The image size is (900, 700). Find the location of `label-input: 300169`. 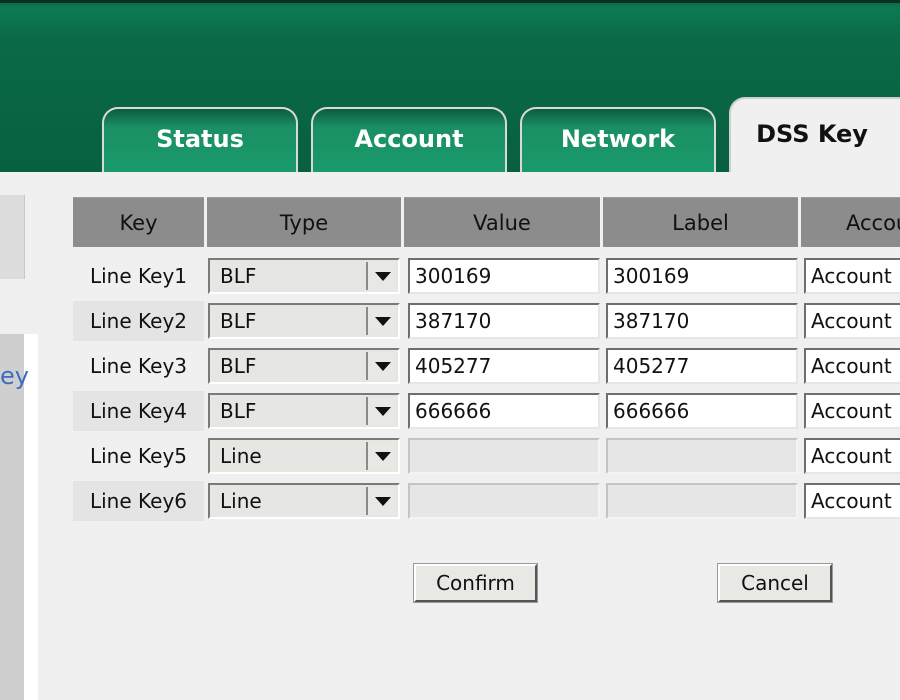

label-input: 300169 is located at coordinates (702, 276).